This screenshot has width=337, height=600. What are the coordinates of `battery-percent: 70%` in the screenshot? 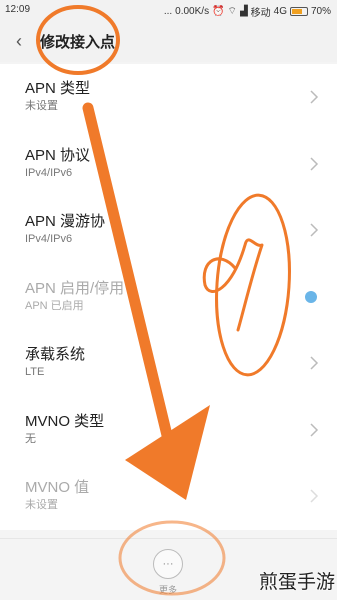 It's located at (320, 11).